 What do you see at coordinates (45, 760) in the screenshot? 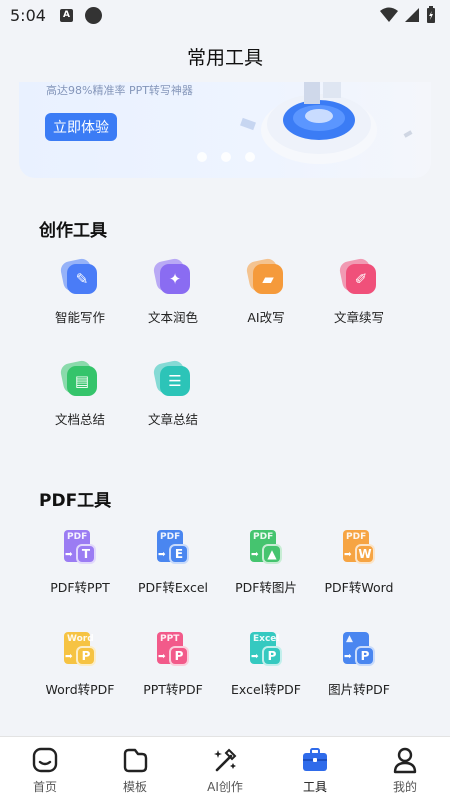
I see `home-icon` at bounding box center [45, 760].